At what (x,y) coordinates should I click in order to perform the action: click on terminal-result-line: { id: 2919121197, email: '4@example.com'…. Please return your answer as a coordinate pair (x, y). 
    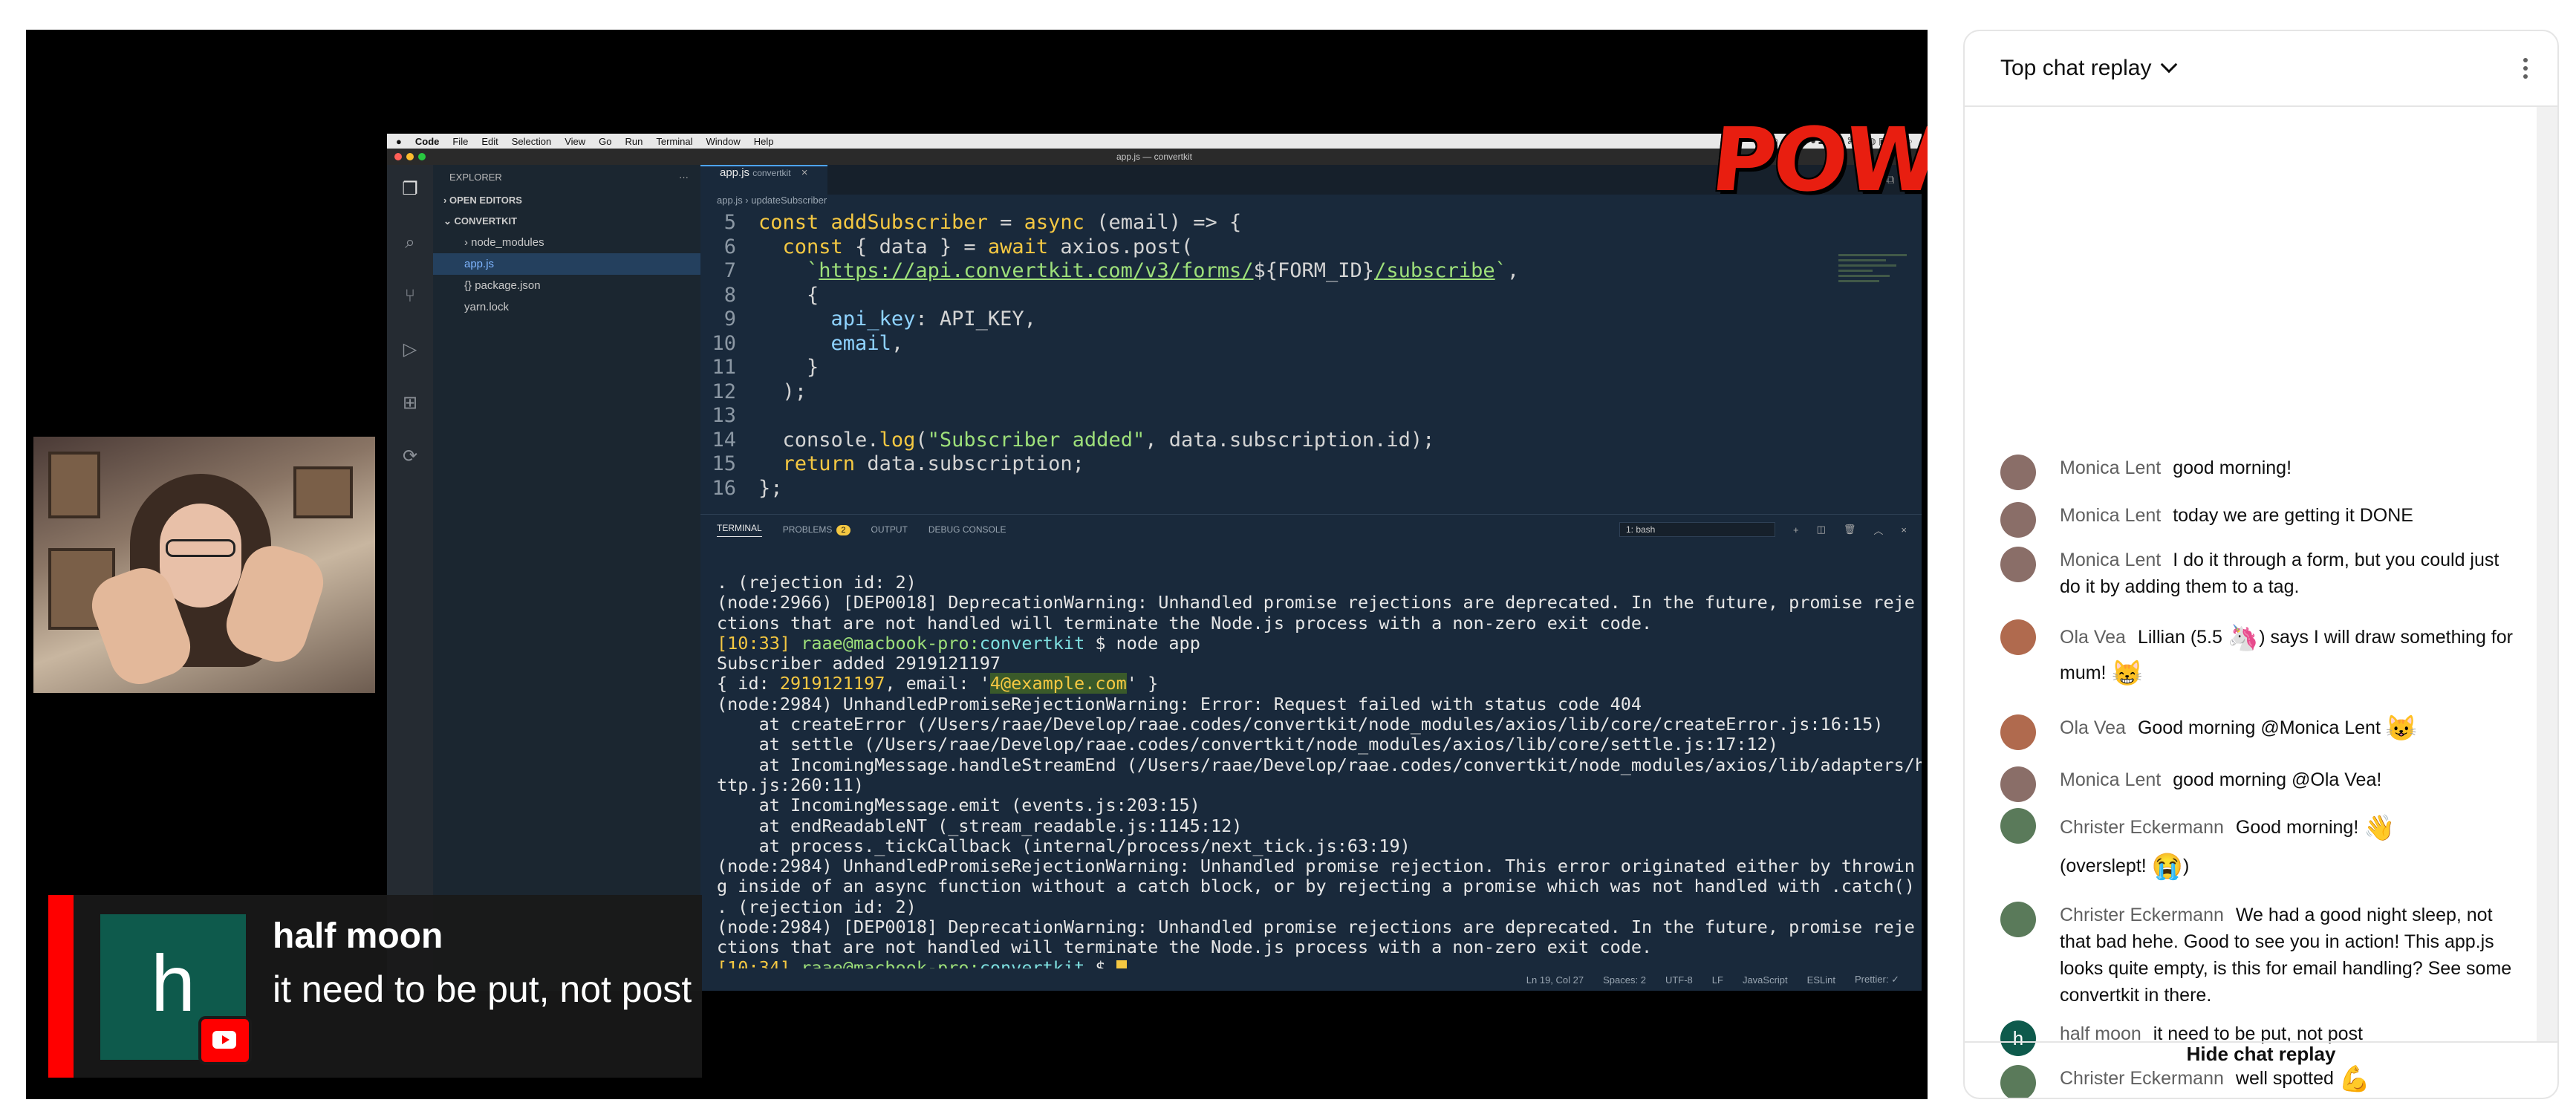
    Looking at the image, I should click on (1319, 683).